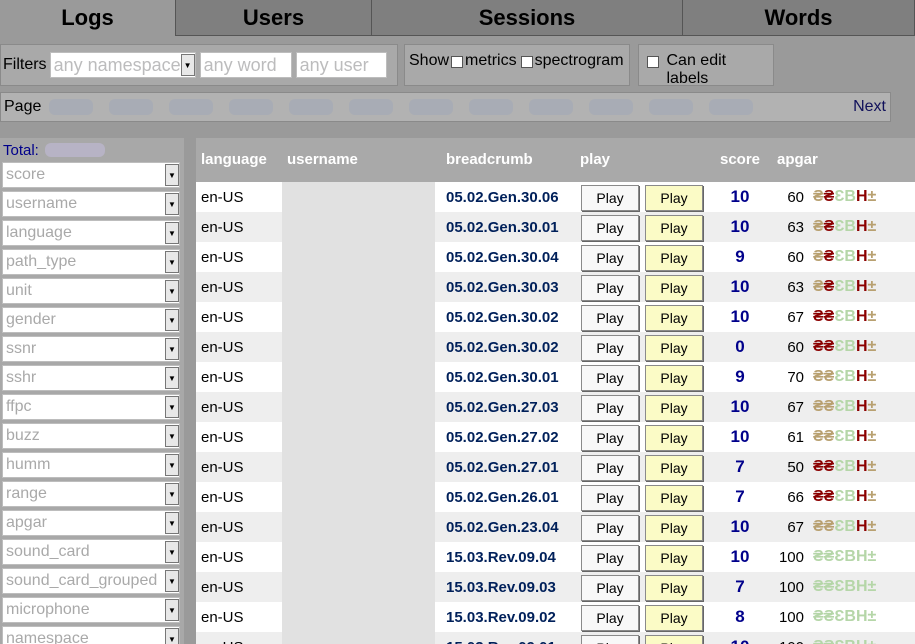  I want to click on col-breadcrumb: breadcrumb, so click(489, 159).